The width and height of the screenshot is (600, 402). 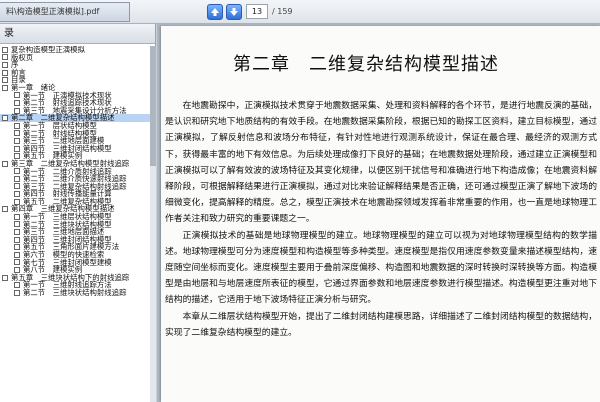 What do you see at coordinates (300, 12) in the screenshot?
I see `toolbar: 料\构造模型正演模拟].pdf 13 / 159` at bounding box center [300, 12].